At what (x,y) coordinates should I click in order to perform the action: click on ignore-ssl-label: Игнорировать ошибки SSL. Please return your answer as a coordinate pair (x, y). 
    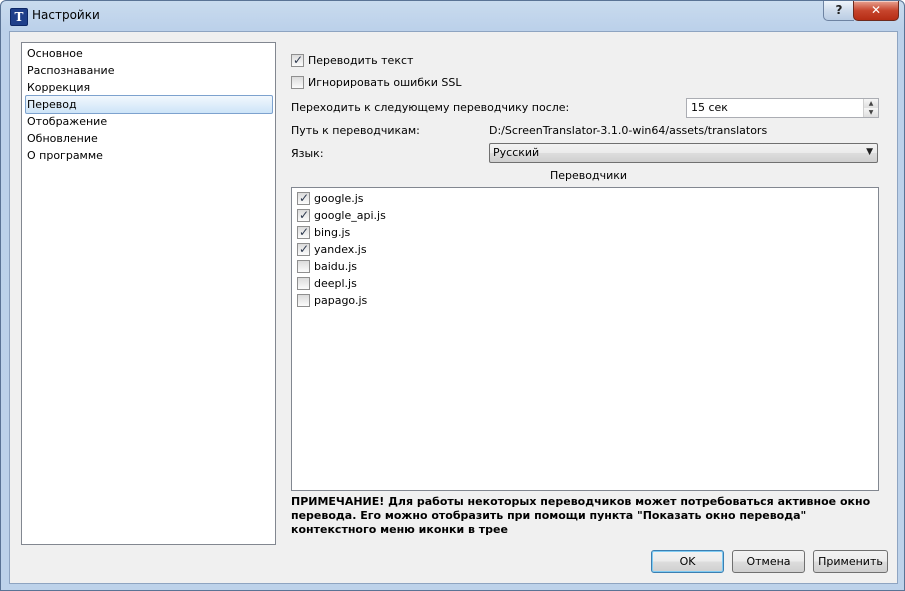
    Looking at the image, I should click on (385, 82).